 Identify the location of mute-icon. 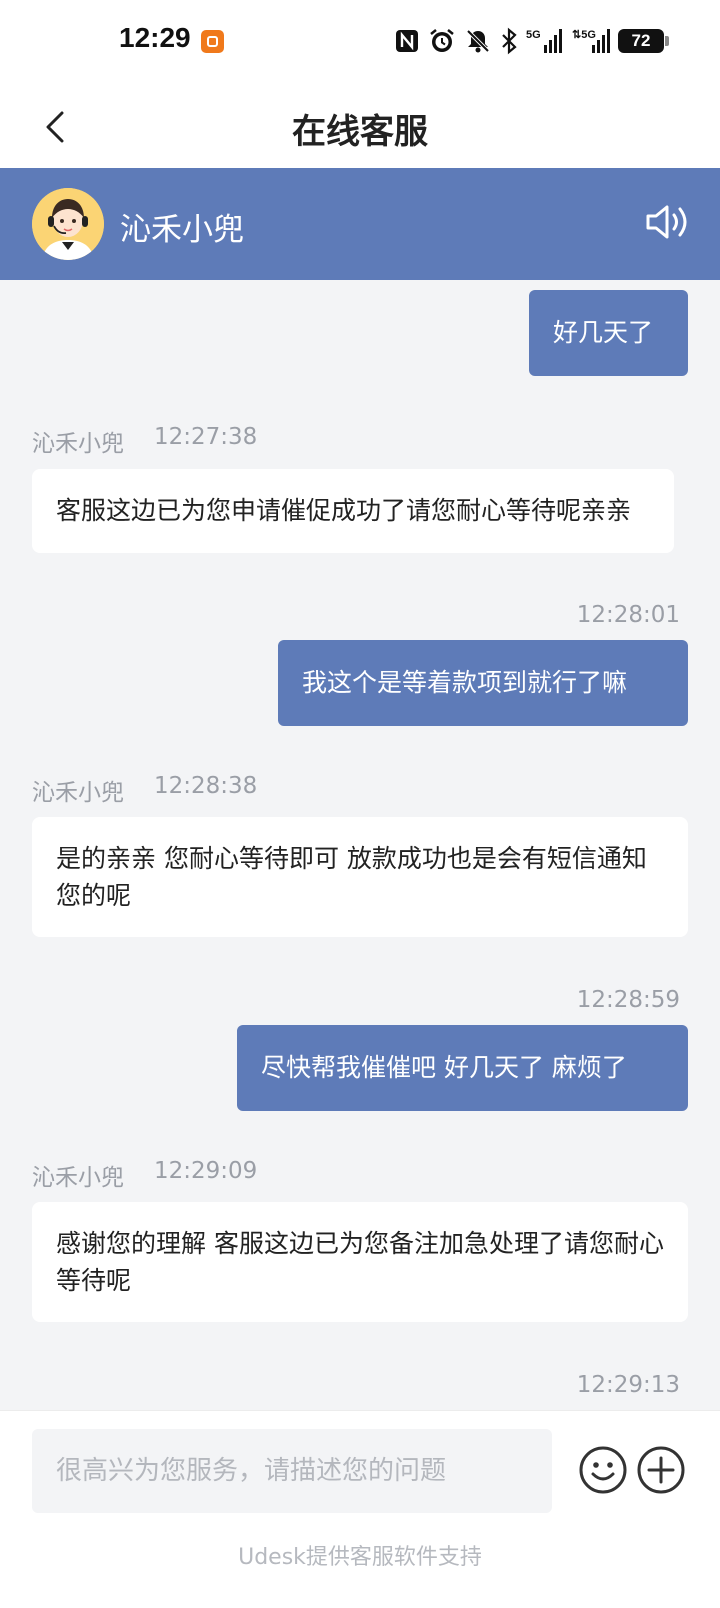
(478, 41).